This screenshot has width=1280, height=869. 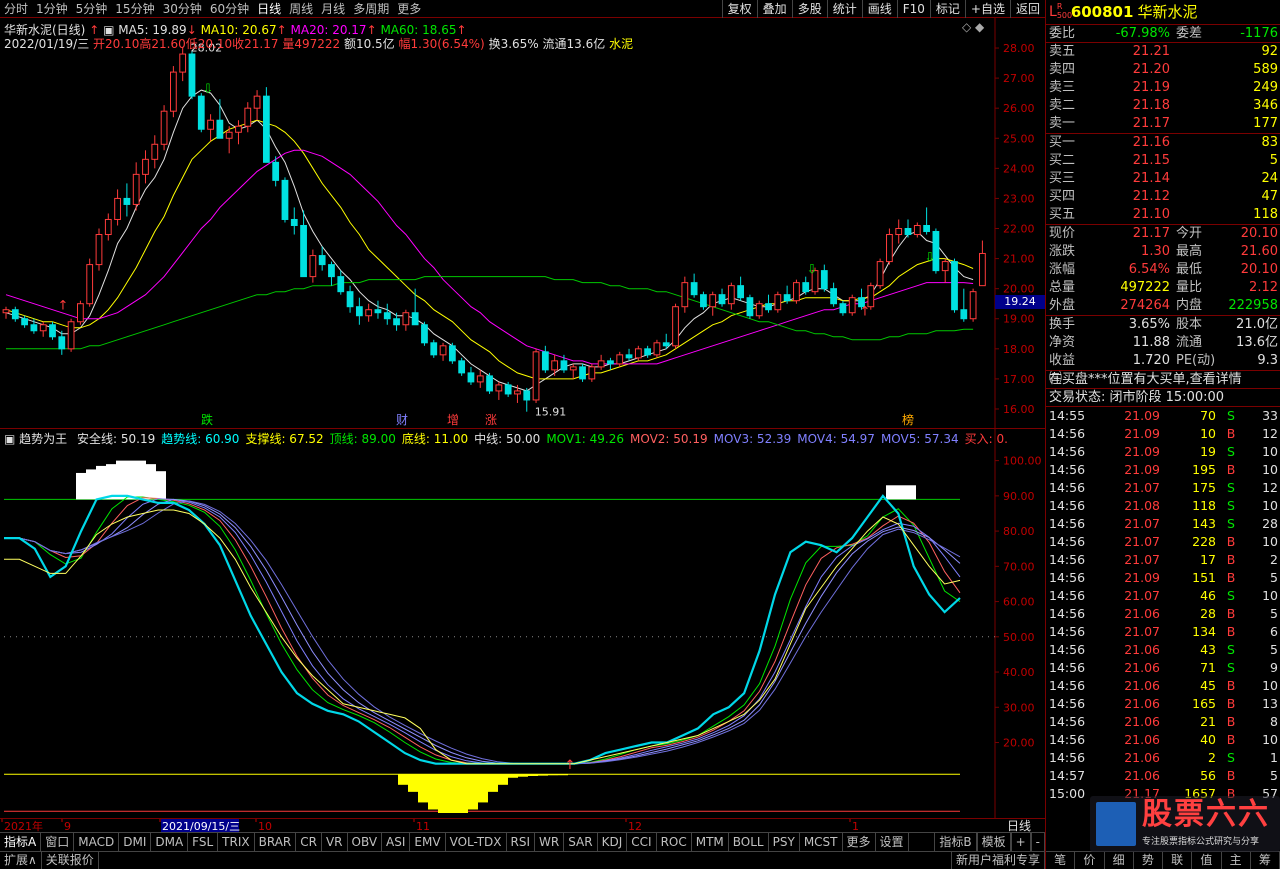 I want to click on ask-row-4: 卖一 21.17 177, so click(x=1163, y=124).